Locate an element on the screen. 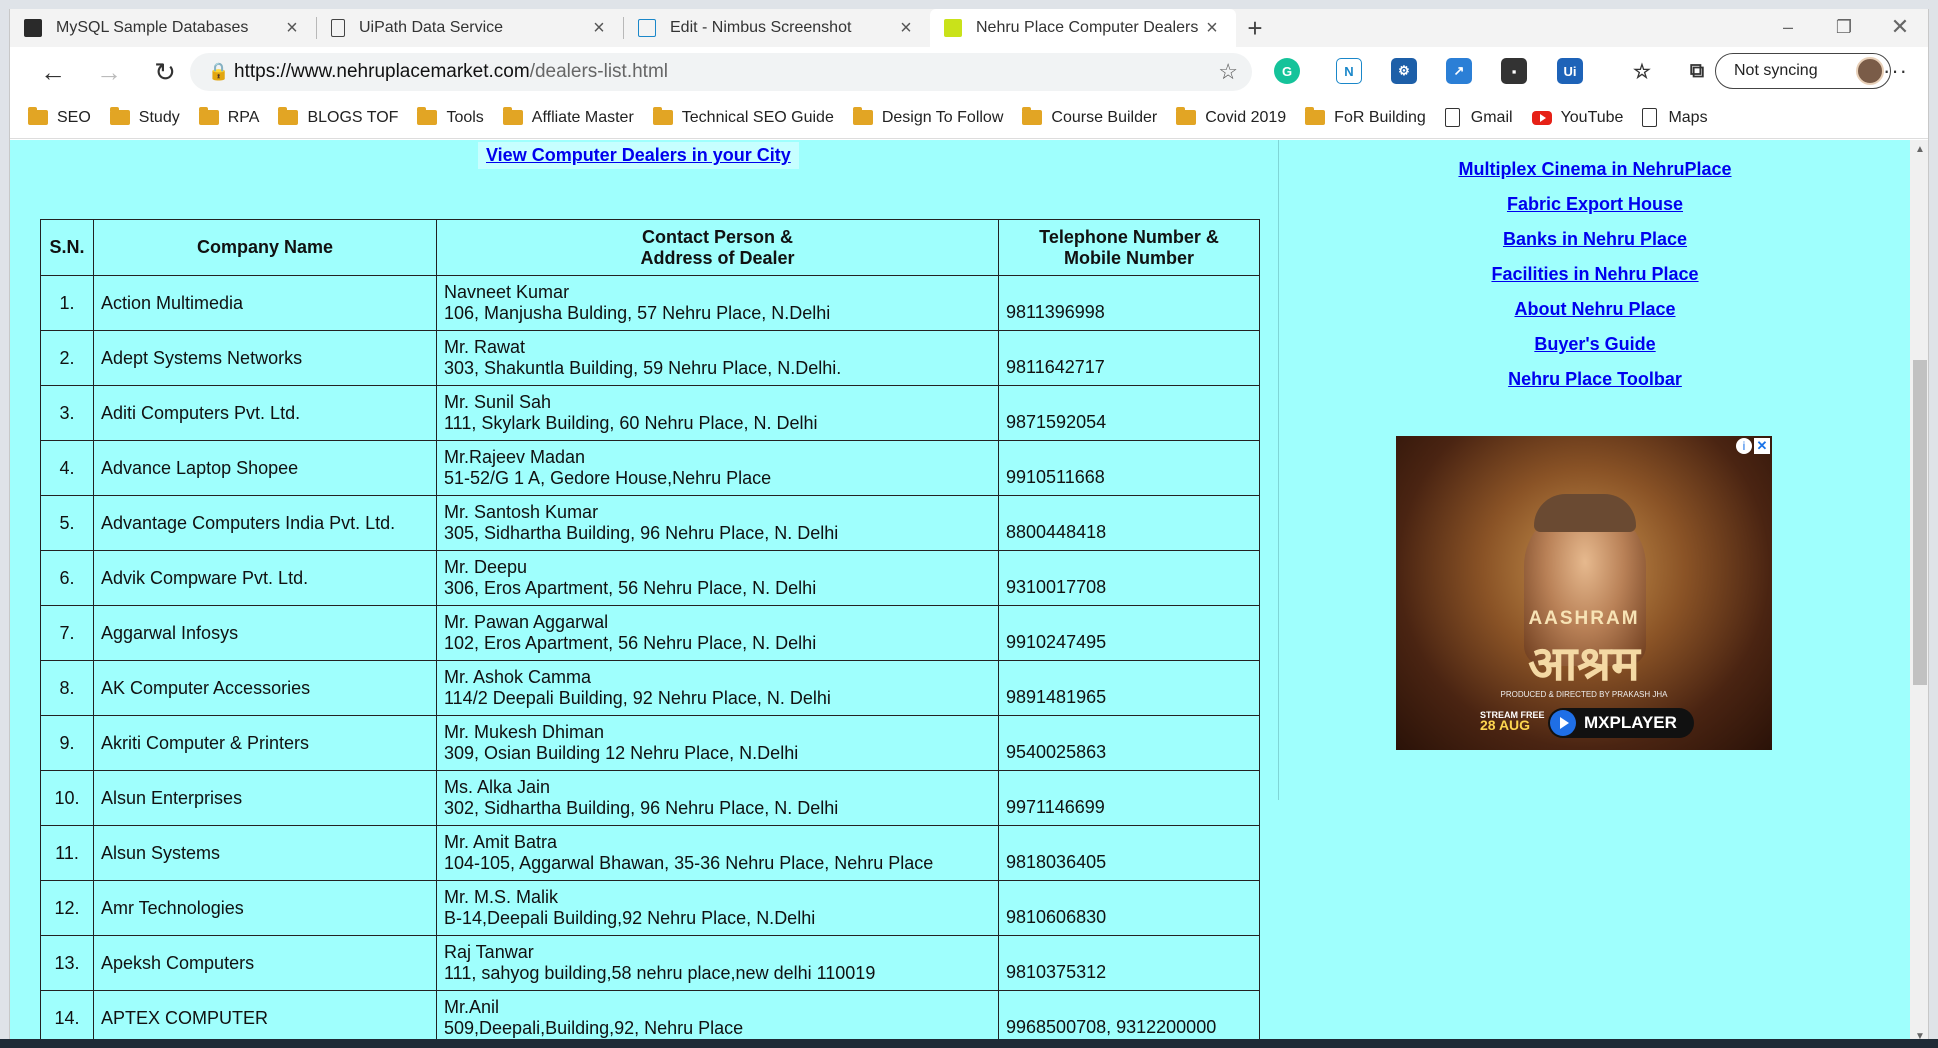 The width and height of the screenshot is (1938, 1048). bookmark-covid-2019: Covid 2019 is located at coordinates (1231, 117).